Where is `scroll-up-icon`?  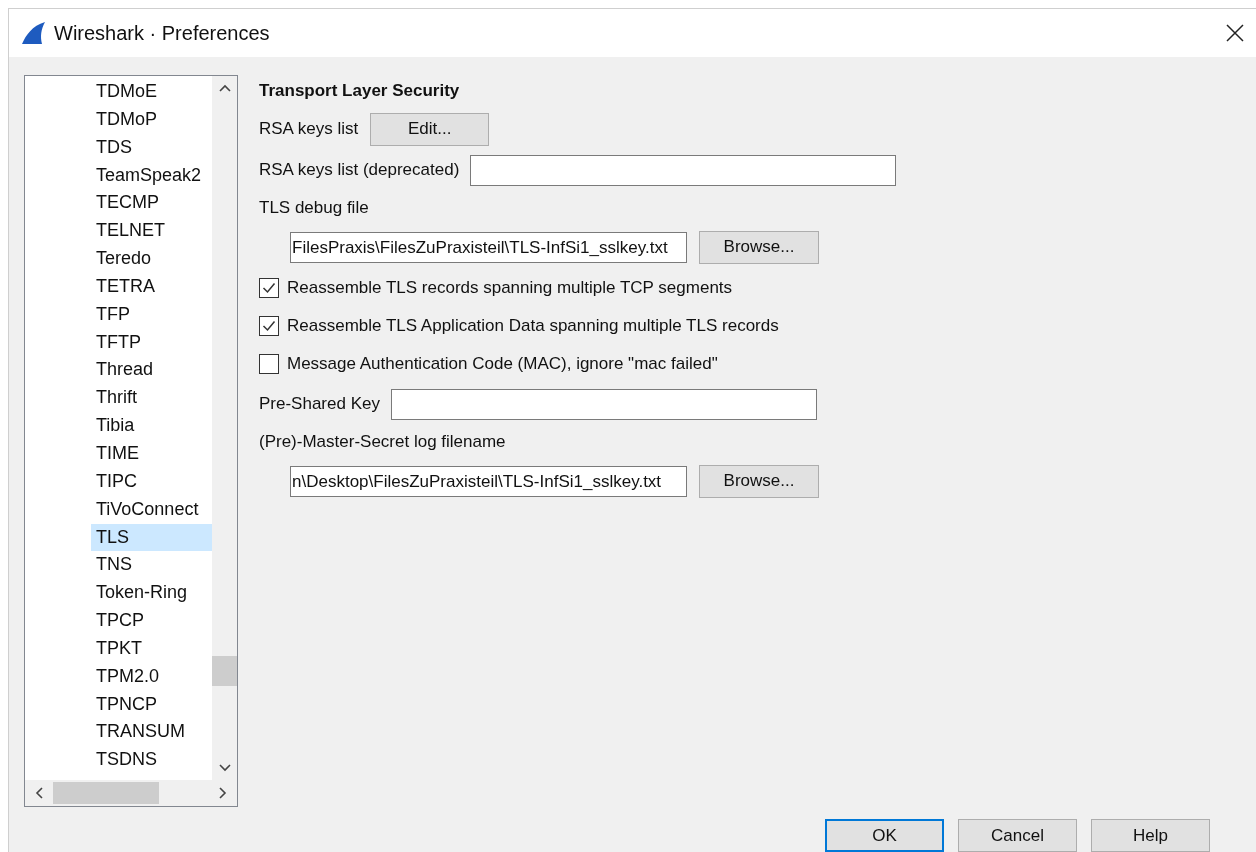
scroll-up-icon is located at coordinates (224, 88).